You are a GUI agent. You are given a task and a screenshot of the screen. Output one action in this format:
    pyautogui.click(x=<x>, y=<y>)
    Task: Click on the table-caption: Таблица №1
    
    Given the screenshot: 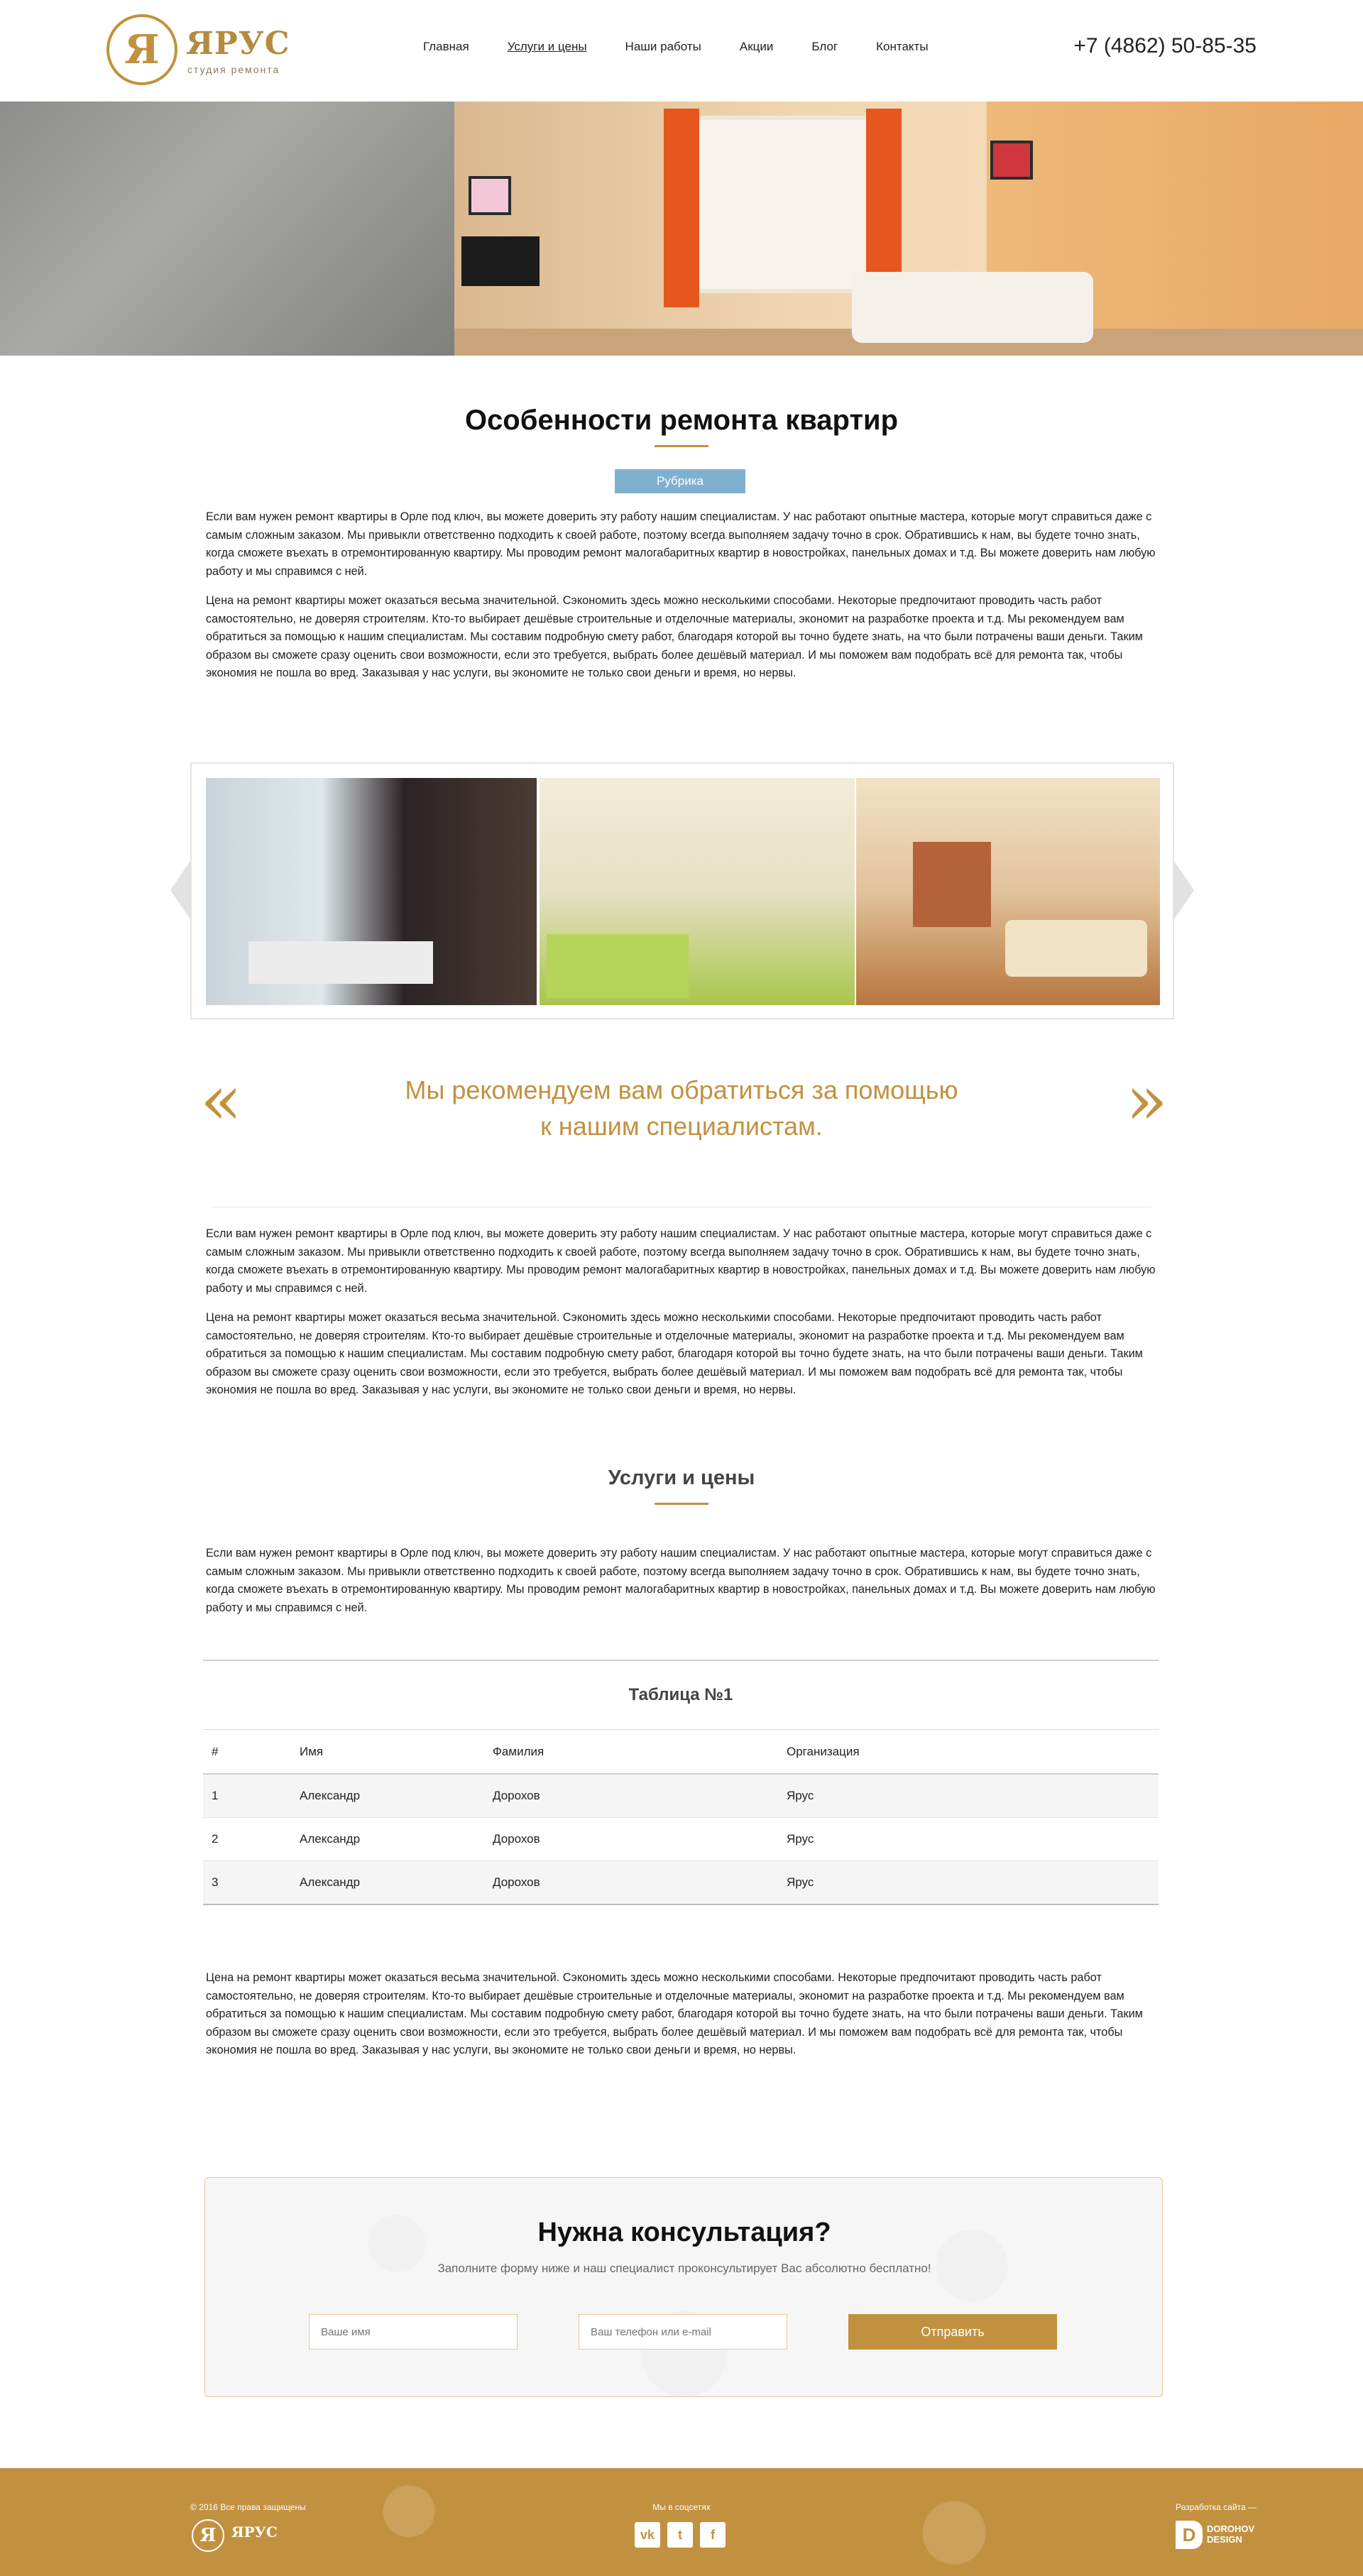 What is the action you would take?
    pyautogui.click(x=680, y=1695)
    